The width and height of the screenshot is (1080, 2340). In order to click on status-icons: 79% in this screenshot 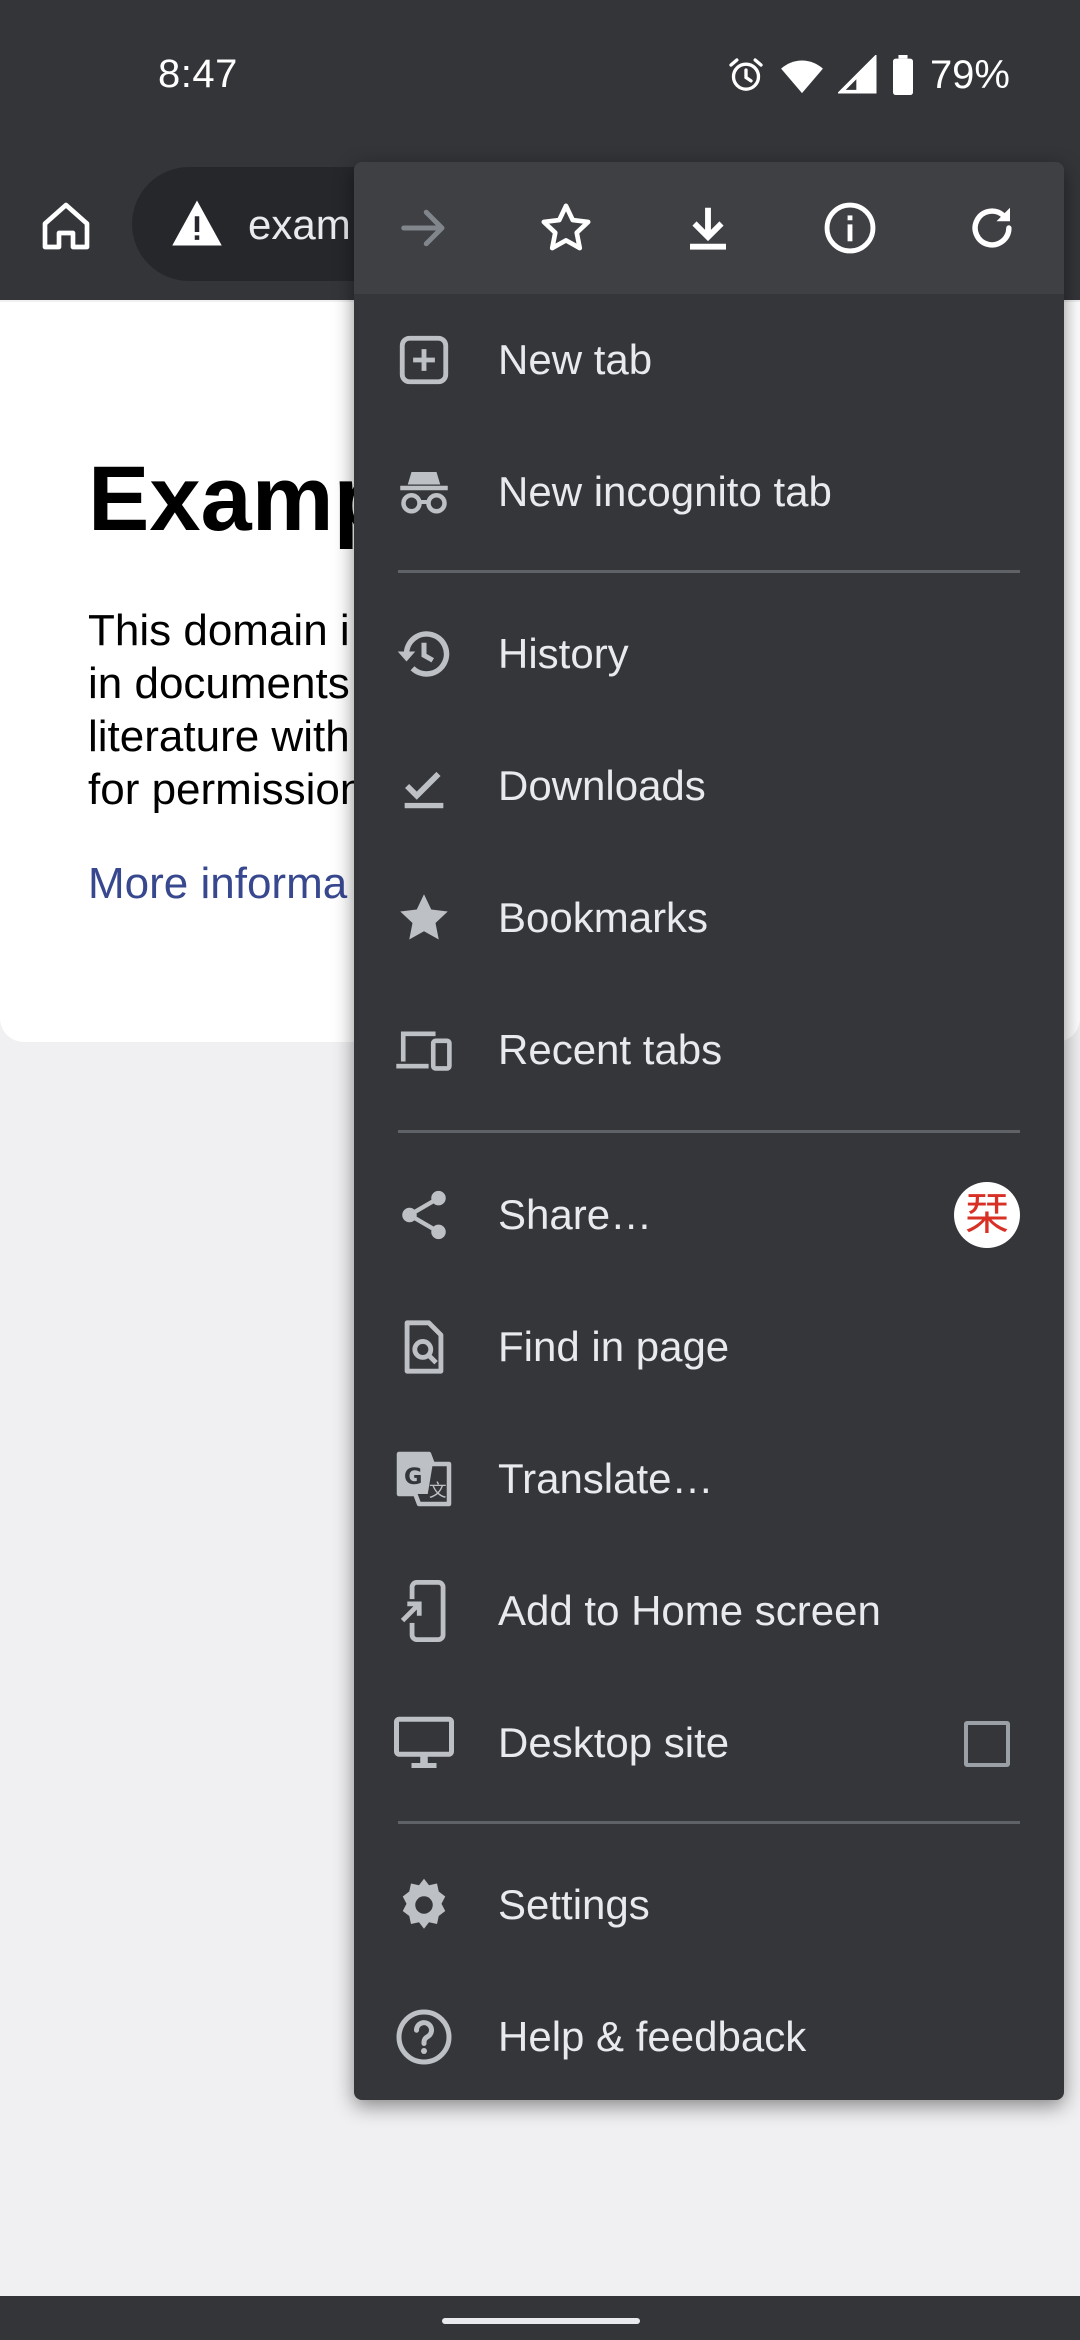, I will do `click(868, 75)`.